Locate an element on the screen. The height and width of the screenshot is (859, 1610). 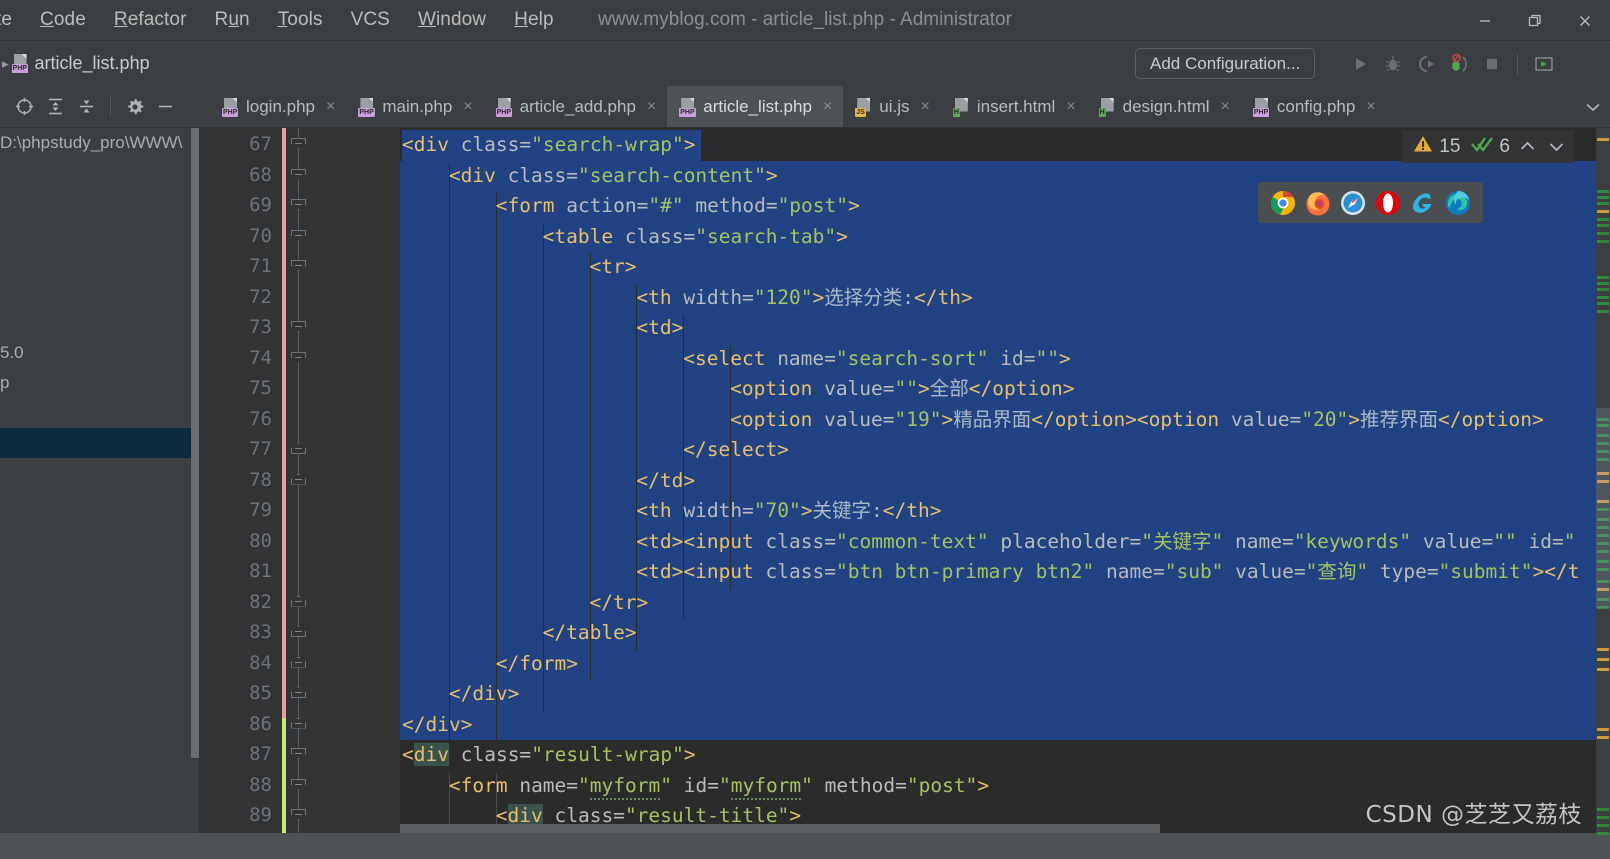
editor-horizontal-scrollbar is located at coordinates (780, 828).